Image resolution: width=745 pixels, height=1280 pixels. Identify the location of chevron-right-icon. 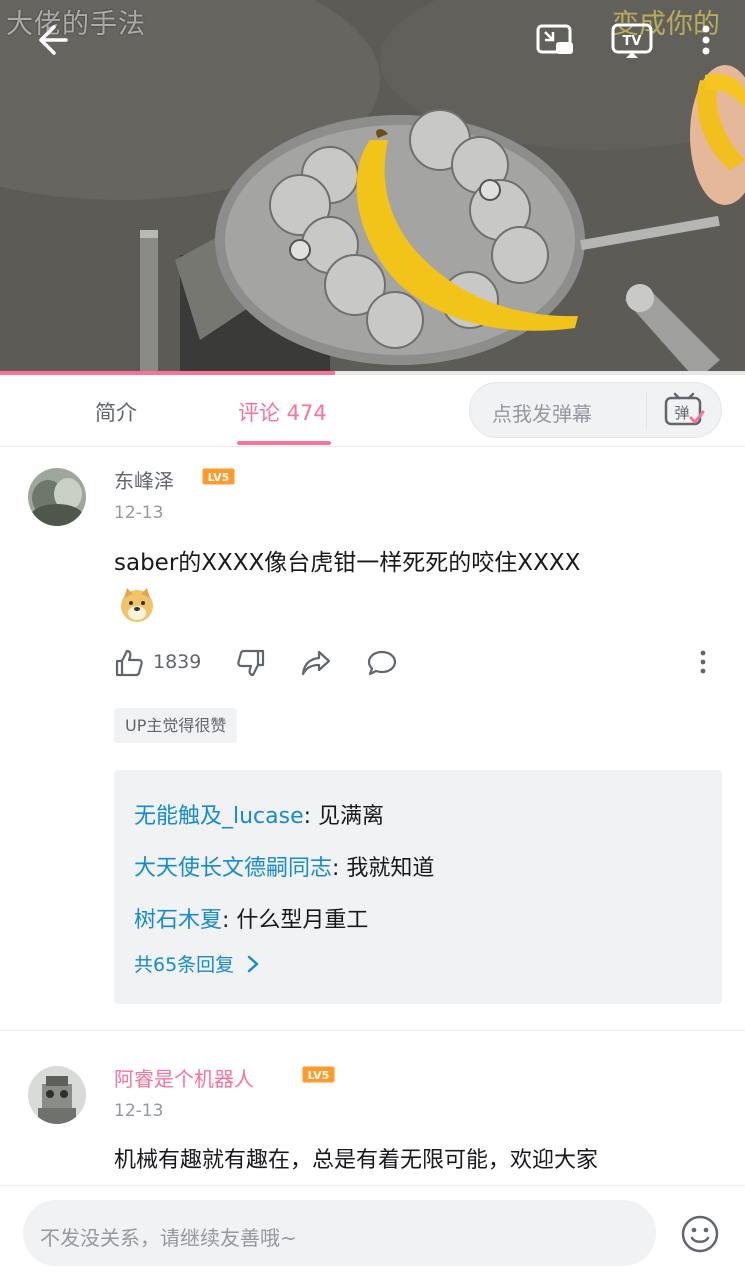
(253, 964).